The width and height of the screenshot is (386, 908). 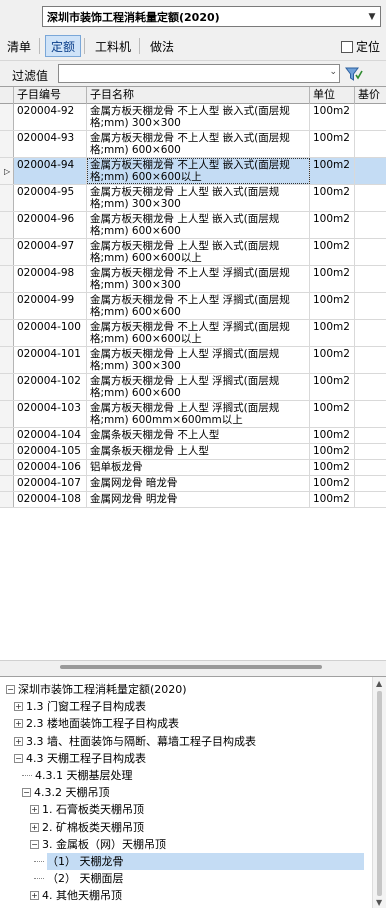 What do you see at coordinates (191, 667) in the screenshot?
I see `scrollbar-thumb` at bounding box center [191, 667].